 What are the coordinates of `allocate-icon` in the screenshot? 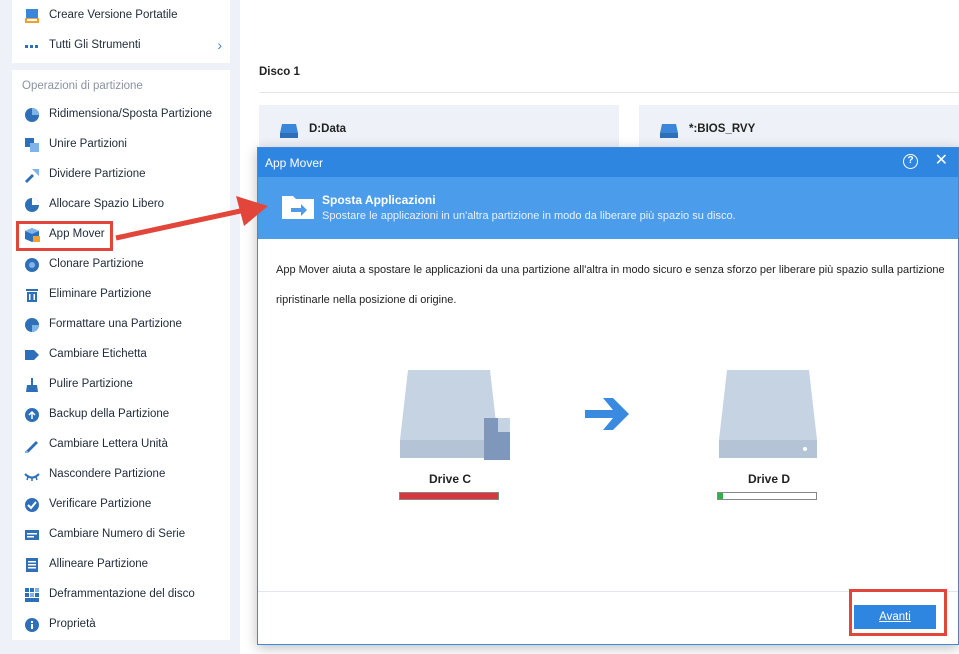 It's located at (32, 205).